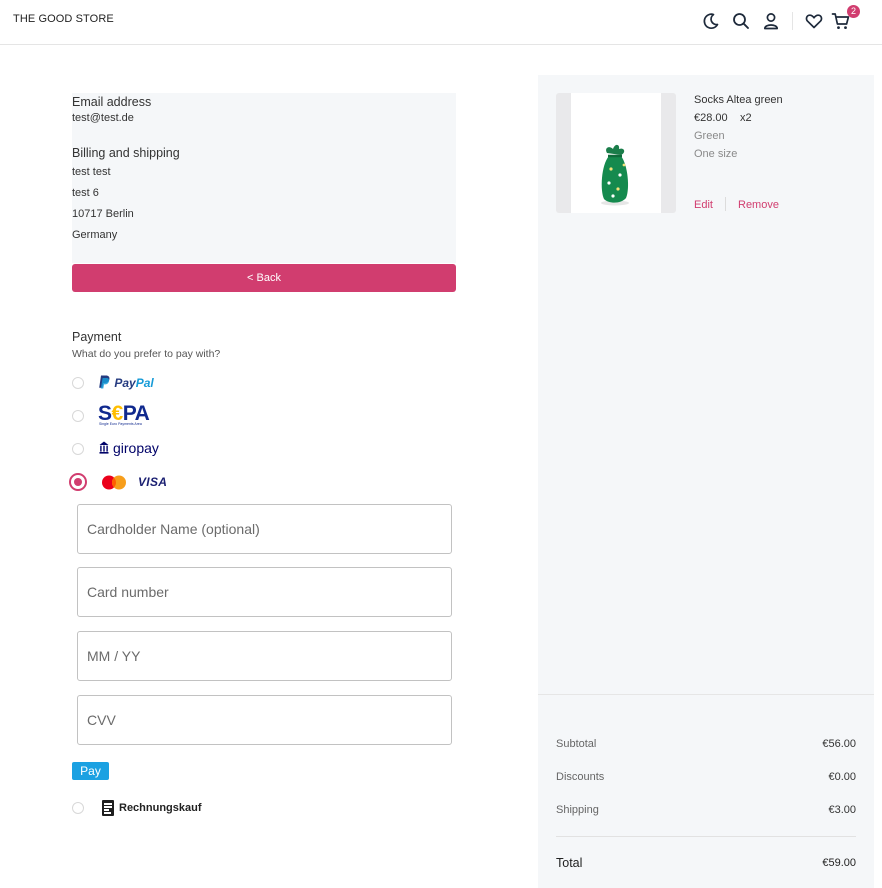 The width and height of the screenshot is (882, 888). I want to click on address-line: Germany, so click(95, 235).